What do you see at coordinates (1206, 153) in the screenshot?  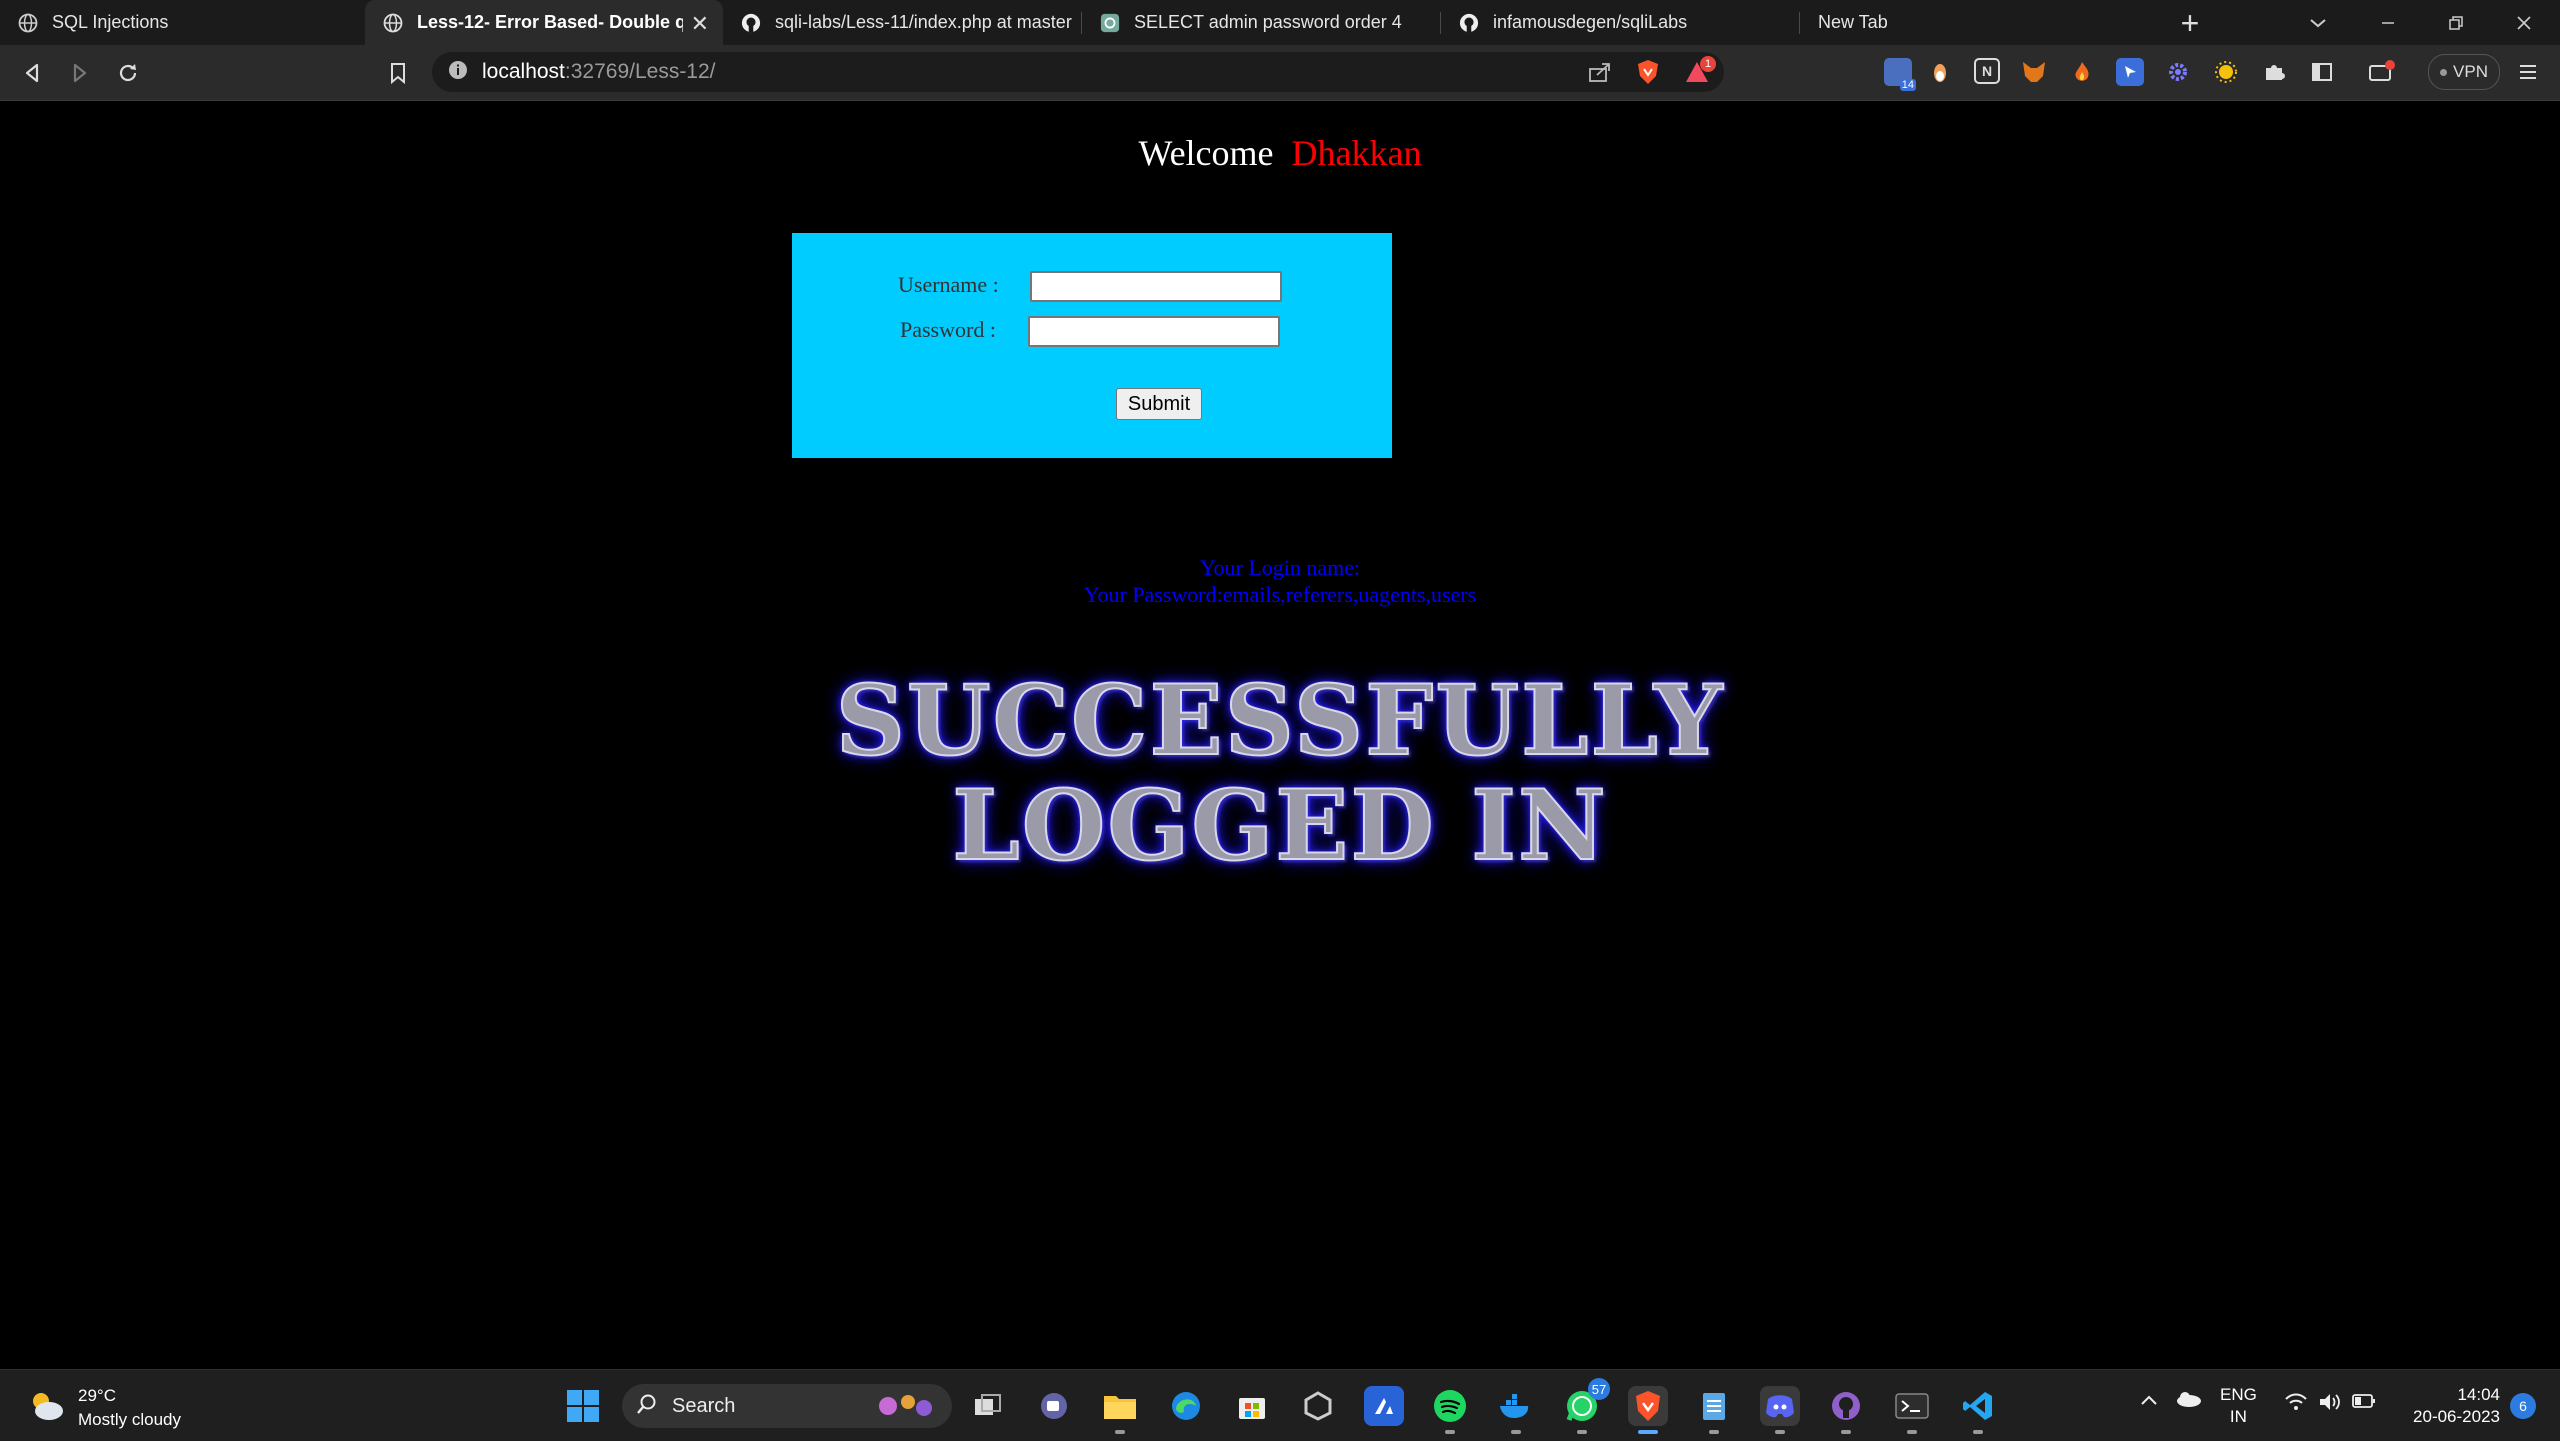 I see `welcome-text: Welcome` at bounding box center [1206, 153].